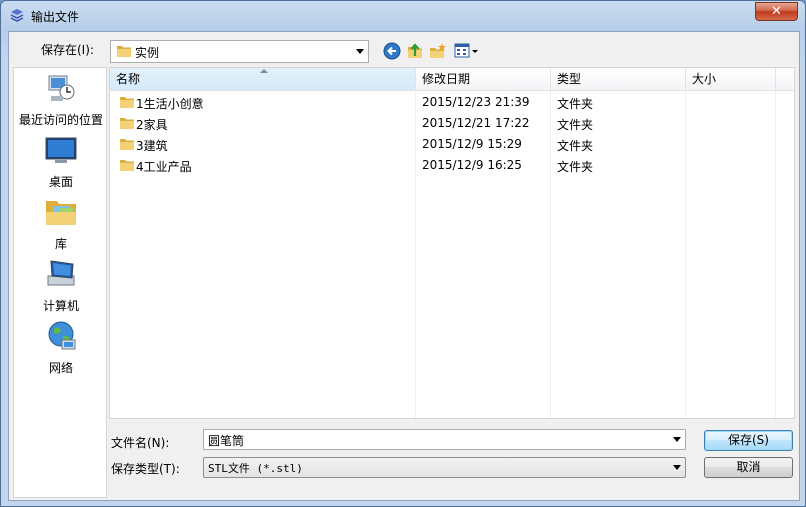  I want to click on file-row: 3建筑 2015/12/9 15:29 文件夹, so click(452, 144).